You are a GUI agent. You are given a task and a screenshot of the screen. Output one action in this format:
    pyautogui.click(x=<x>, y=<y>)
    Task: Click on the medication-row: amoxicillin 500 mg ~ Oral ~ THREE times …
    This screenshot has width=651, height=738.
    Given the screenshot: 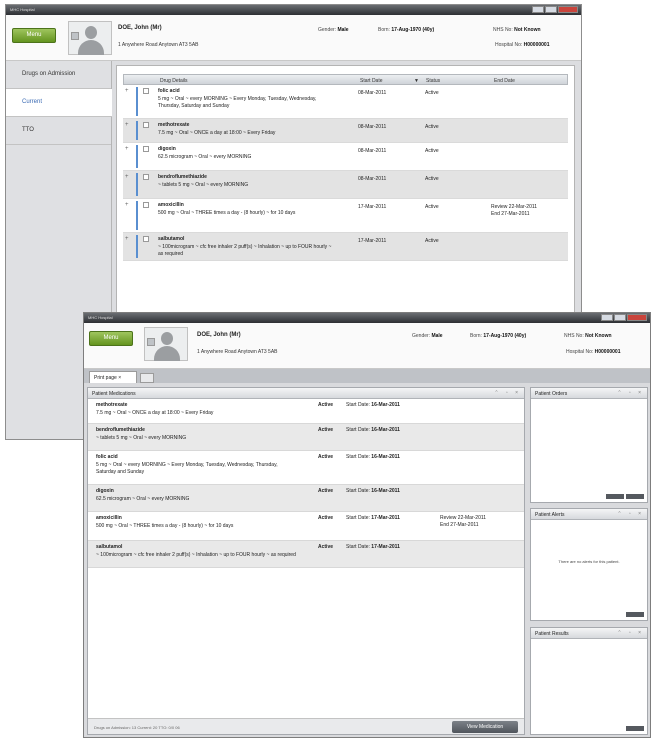 What is the action you would take?
    pyautogui.click(x=306, y=526)
    